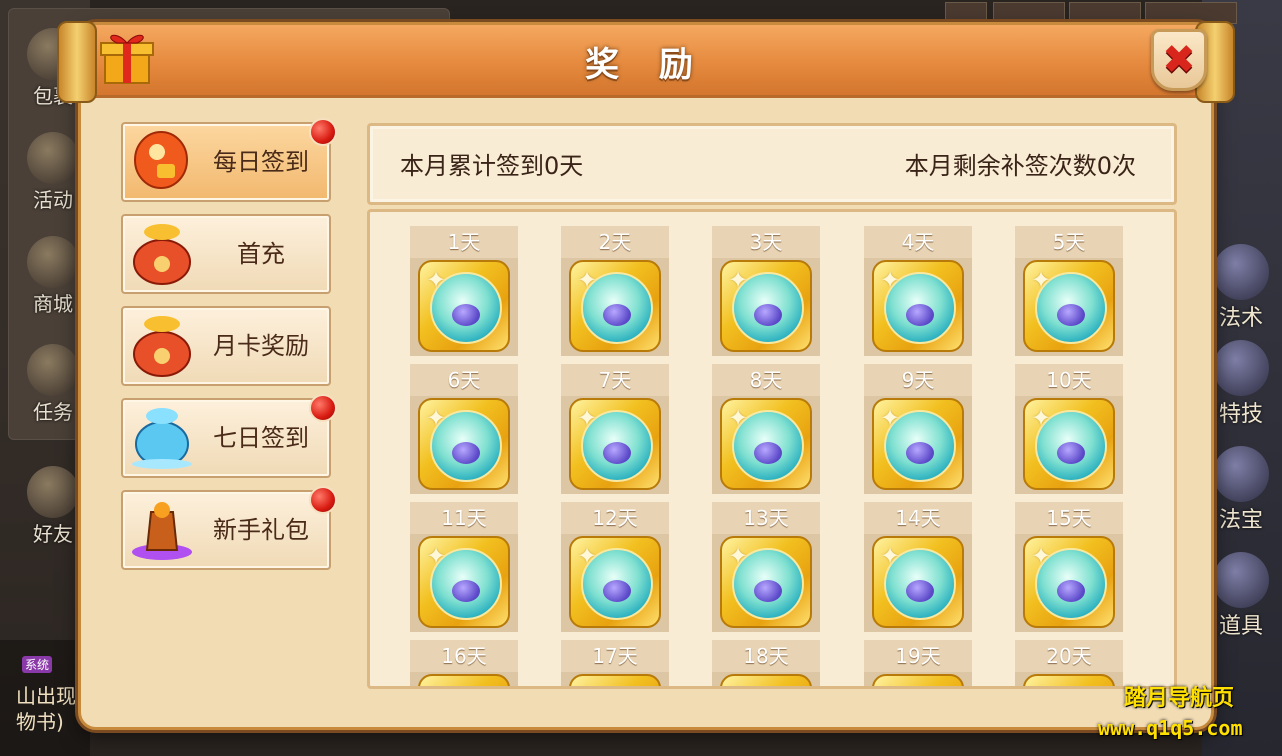 The height and width of the screenshot is (756, 1282). What do you see at coordinates (1069, 242) in the screenshot?
I see `reward-day-label: 5天` at bounding box center [1069, 242].